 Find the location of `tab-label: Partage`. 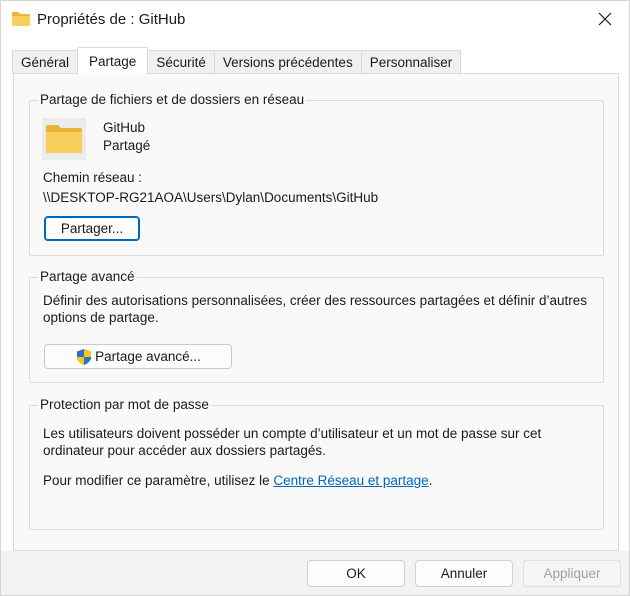

tab-label: Partage is located at coordinates (113, 61).